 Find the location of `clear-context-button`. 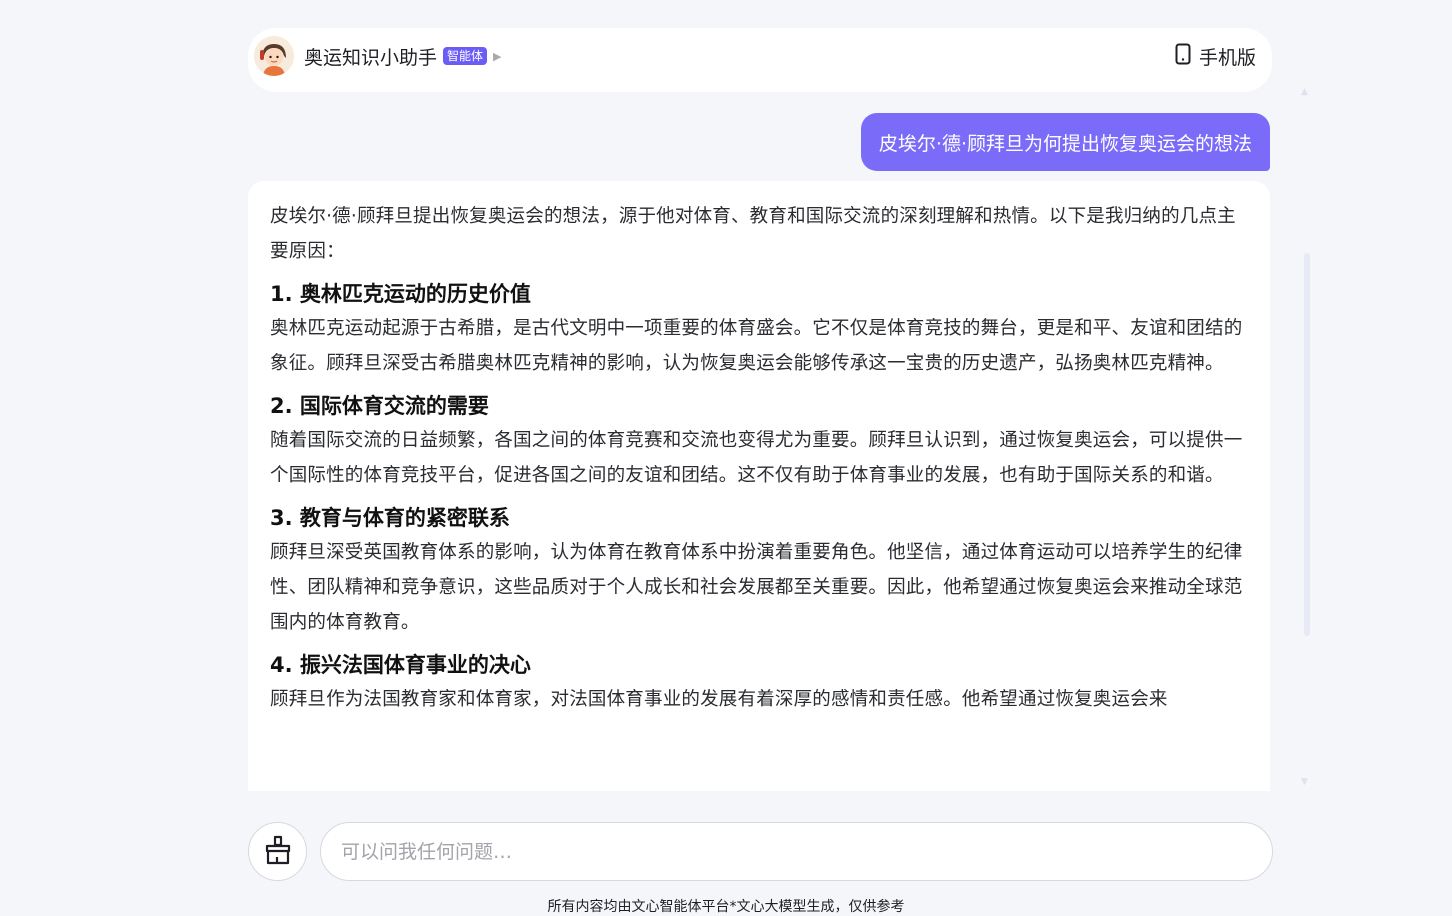

clear-context-button is located at coordinates (277, 851).